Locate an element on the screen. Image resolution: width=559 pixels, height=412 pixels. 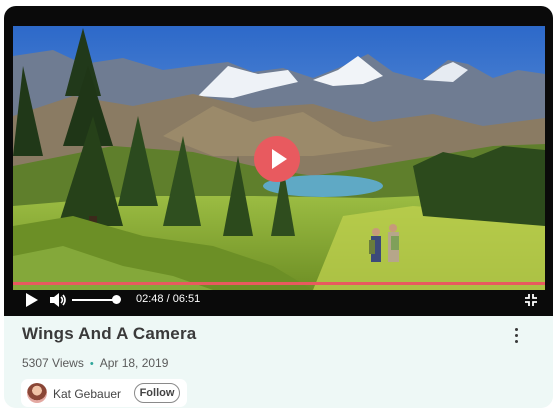
video-meta: 5307 Views • Apr 18, 2019 is located at coordinates (95, 363).